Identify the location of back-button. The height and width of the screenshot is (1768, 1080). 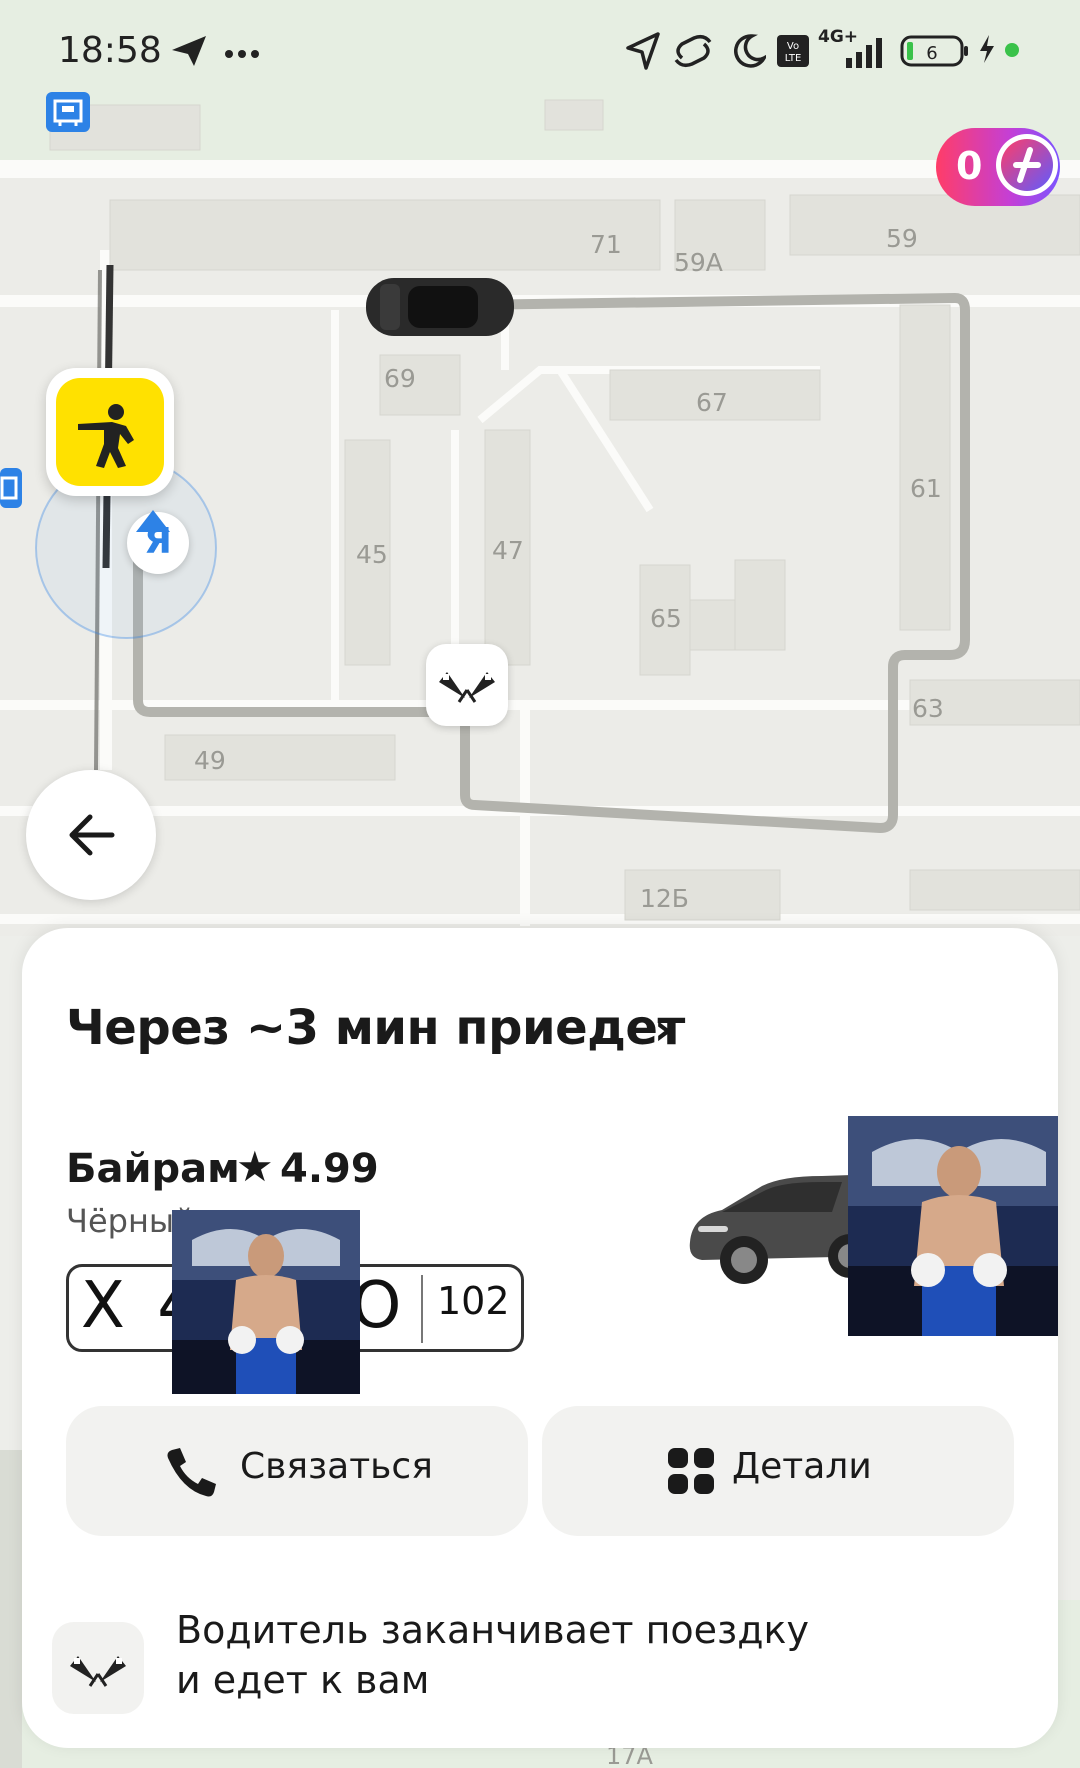
(91, 835).